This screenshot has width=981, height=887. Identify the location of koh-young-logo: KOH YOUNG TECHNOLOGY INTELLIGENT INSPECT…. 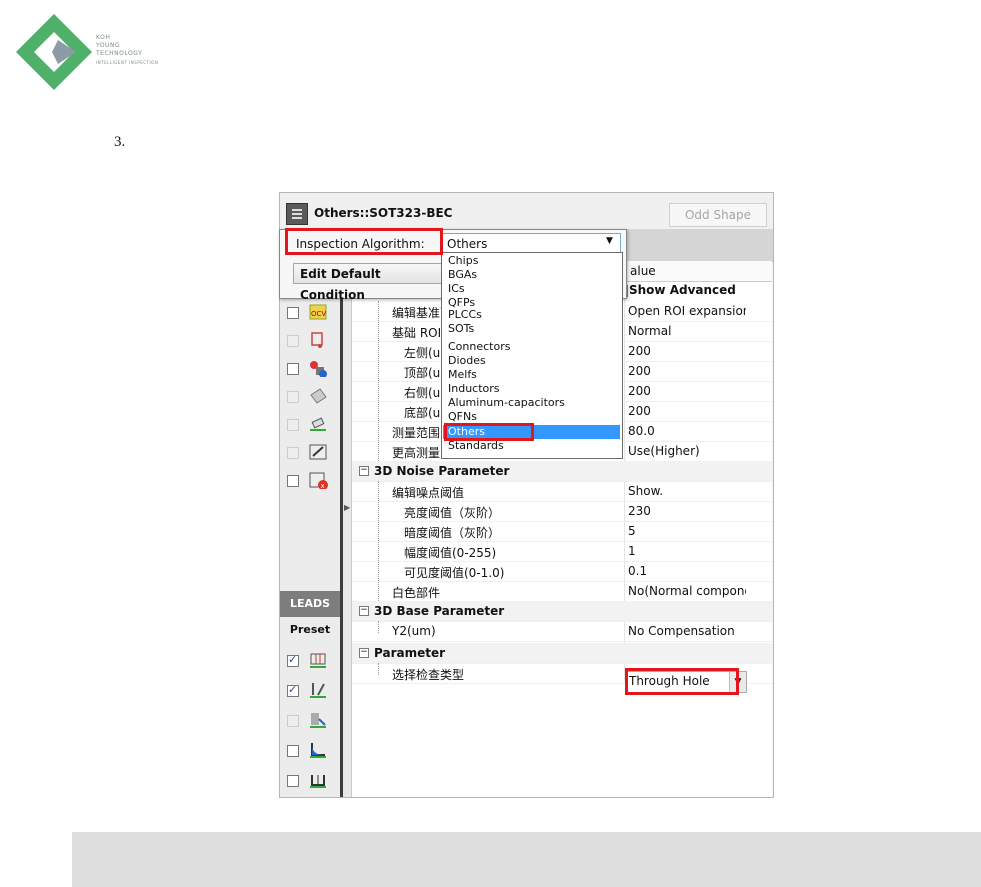
(99, 52).